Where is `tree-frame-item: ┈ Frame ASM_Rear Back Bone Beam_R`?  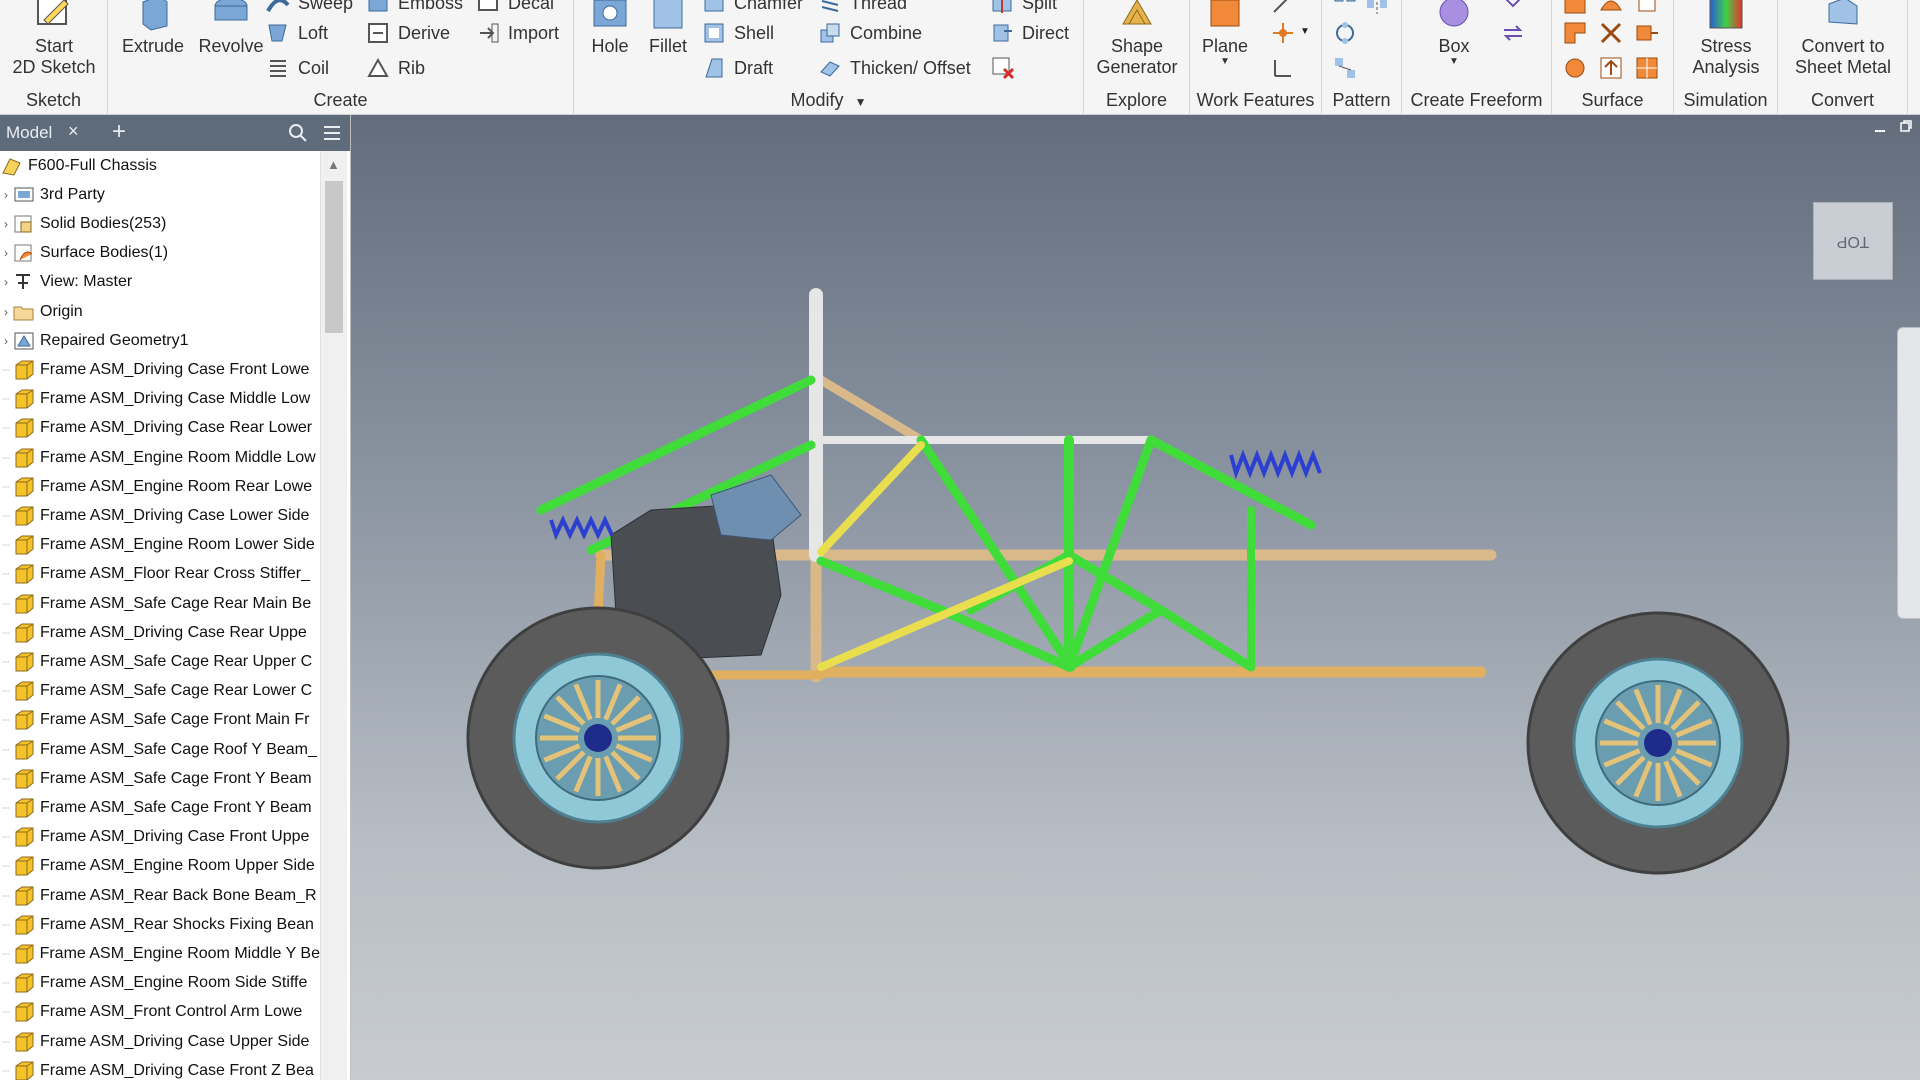 tree-frame-item: ┈ Frame ASM_Rear Back Bone Beam_R is located at coordinates (160, 895).